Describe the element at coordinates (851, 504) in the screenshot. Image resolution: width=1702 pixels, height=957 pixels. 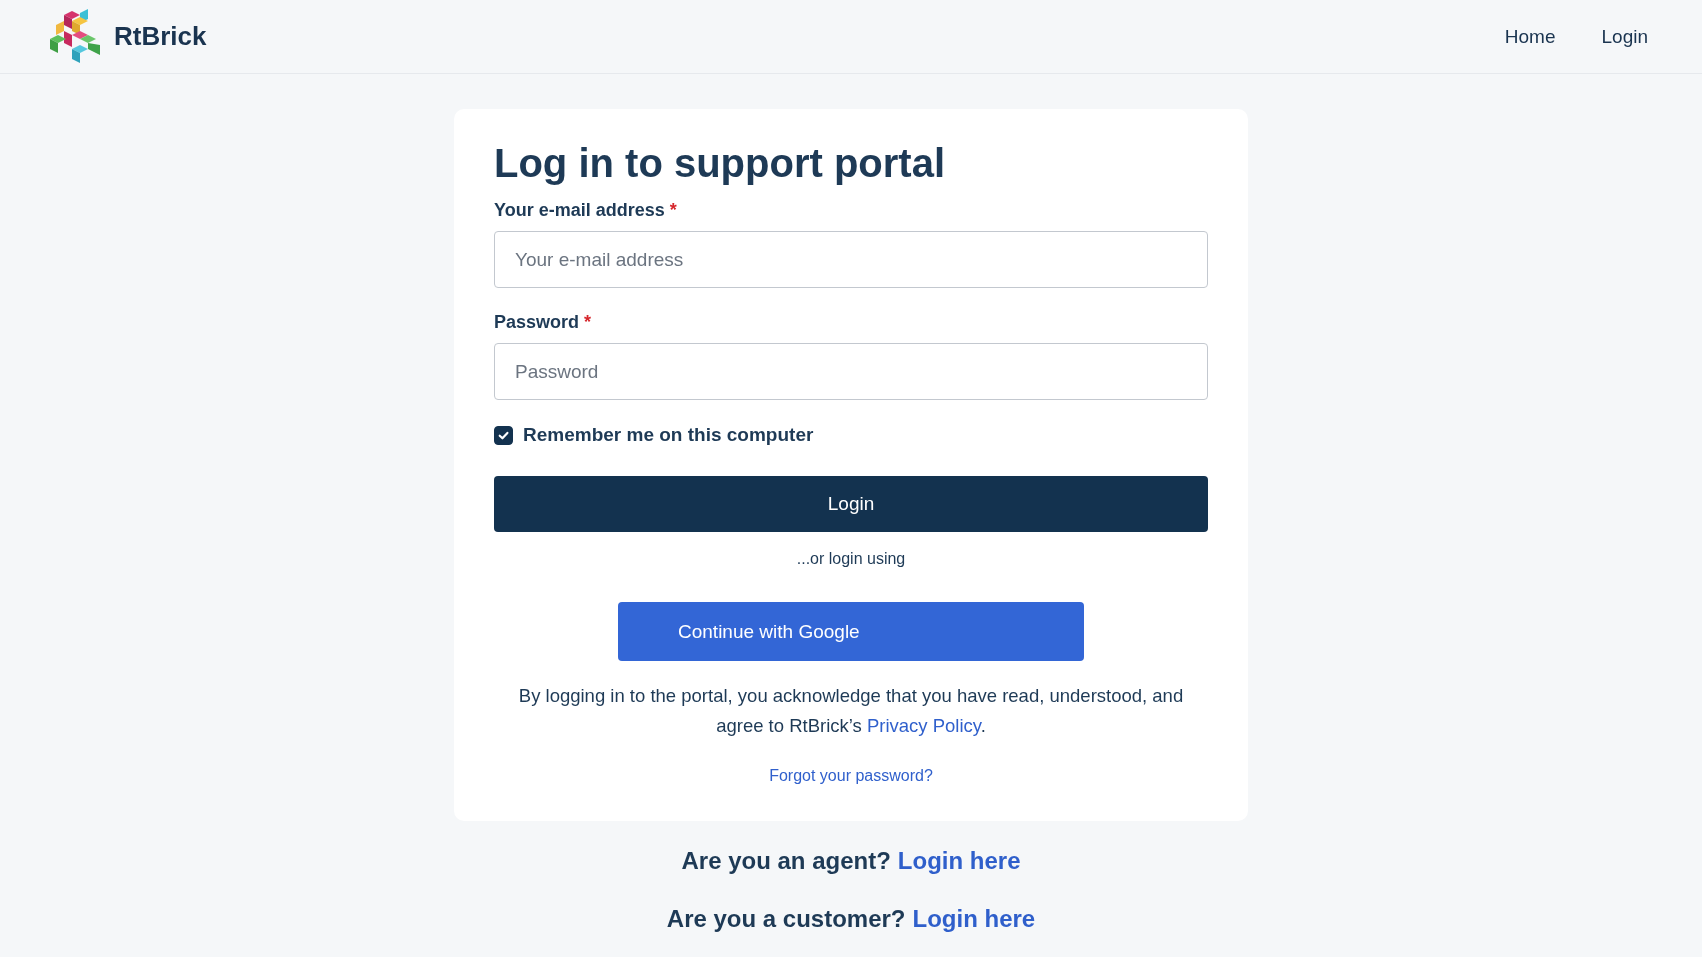
I see `login-button: Login` at that location.